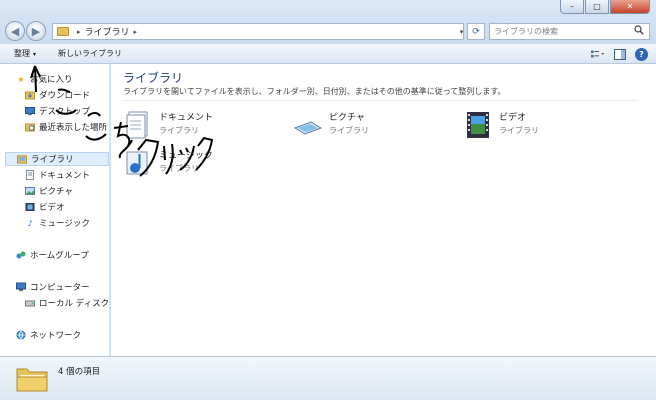  I want to click on search-icon, so click(639, 31).